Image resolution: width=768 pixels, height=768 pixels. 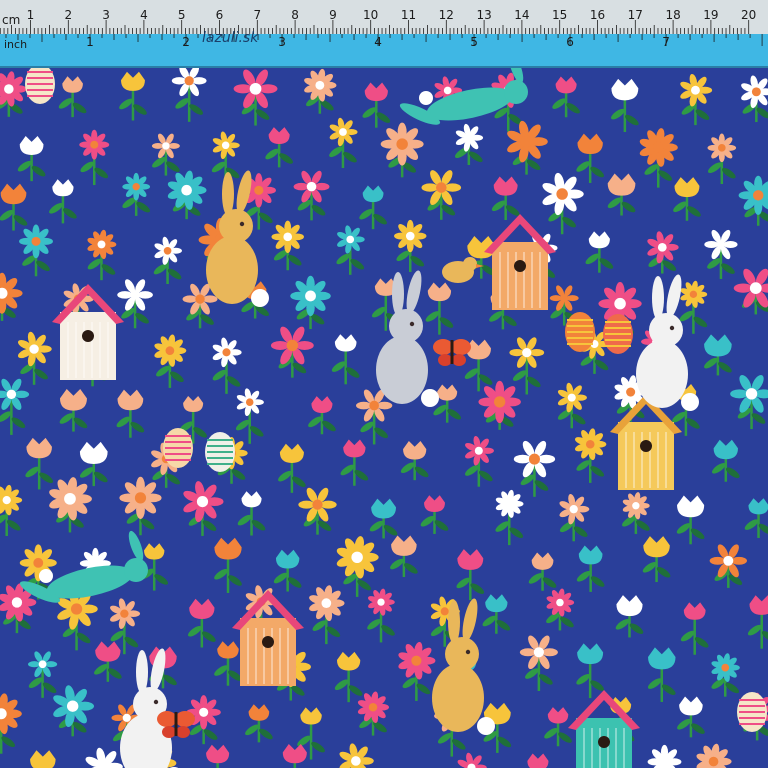 I want to click on inch-unit-label: inch, so click(x=15, y=44).